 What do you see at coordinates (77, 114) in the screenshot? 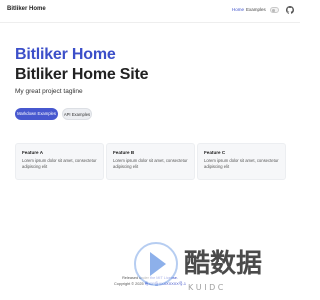
I see `api-examples-button: API Examples` at bounding box center [77, 114].